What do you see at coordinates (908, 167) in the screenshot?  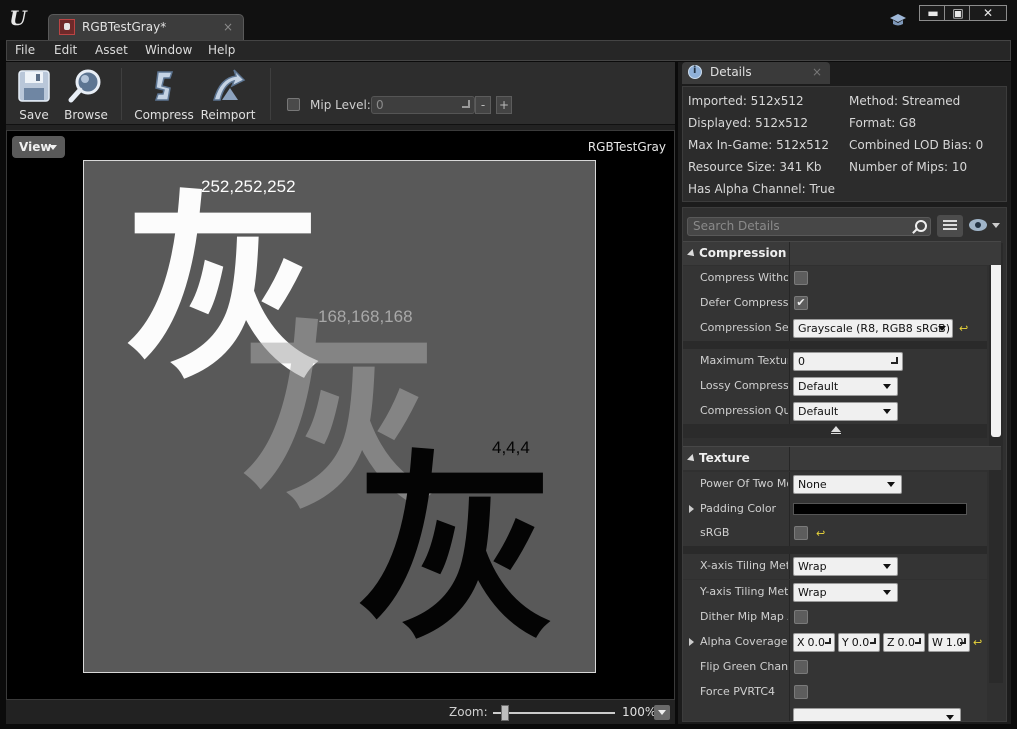 I see `info-num-mips: Number of Mips: 10` at bounding box center [908, 167].